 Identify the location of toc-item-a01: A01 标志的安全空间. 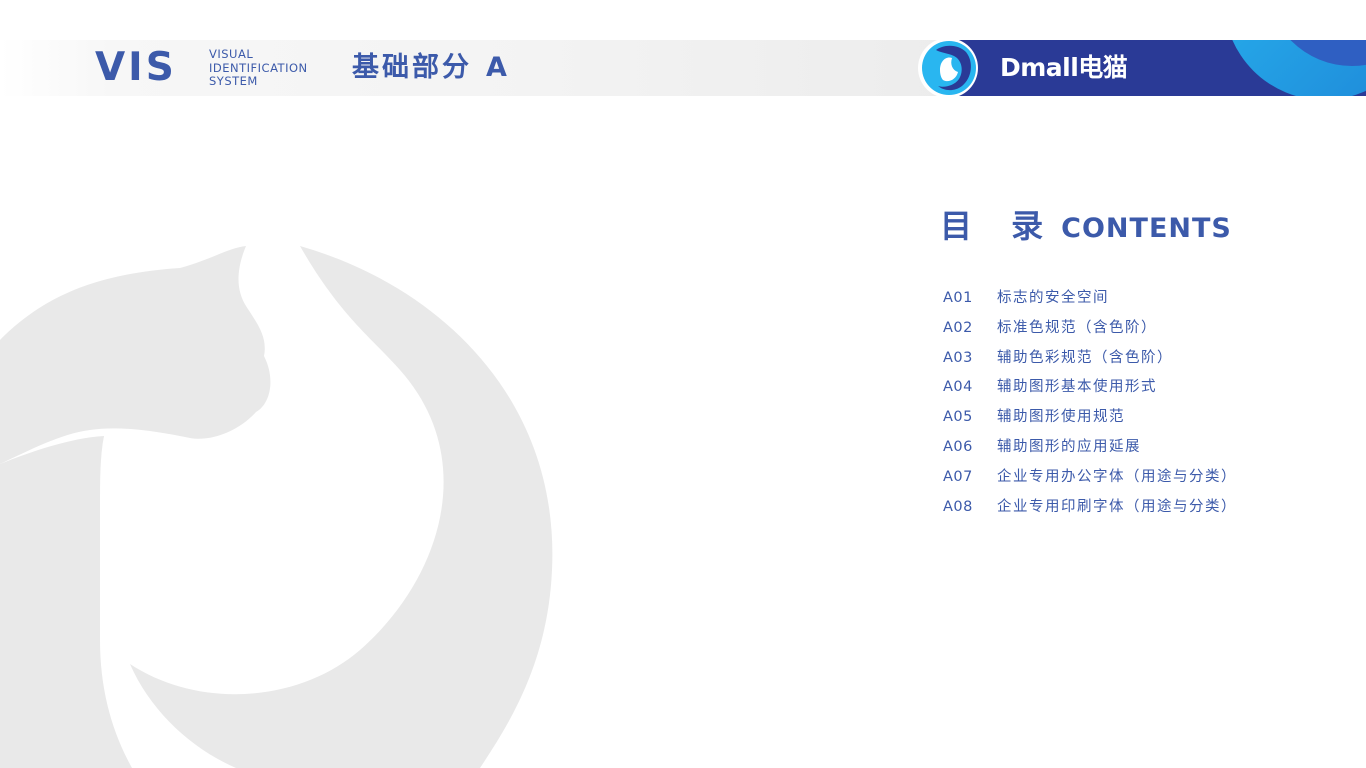
(1090, 299).